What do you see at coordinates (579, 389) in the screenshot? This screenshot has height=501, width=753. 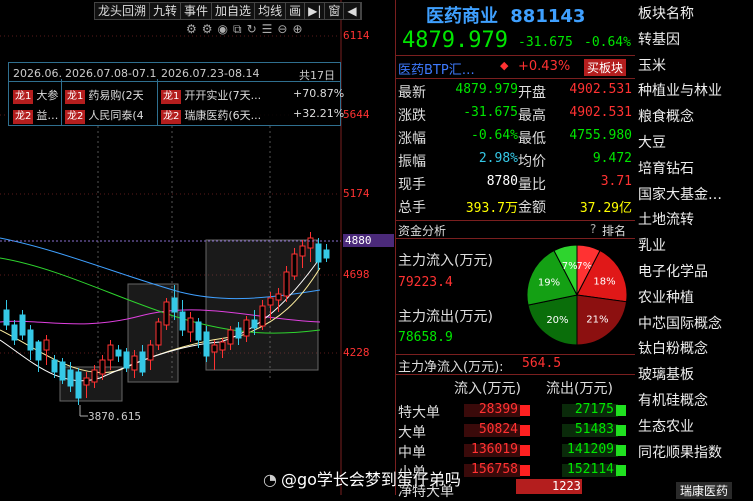 I see `flow-out-header: 流出(万元)` at bounding box center [579, 389].